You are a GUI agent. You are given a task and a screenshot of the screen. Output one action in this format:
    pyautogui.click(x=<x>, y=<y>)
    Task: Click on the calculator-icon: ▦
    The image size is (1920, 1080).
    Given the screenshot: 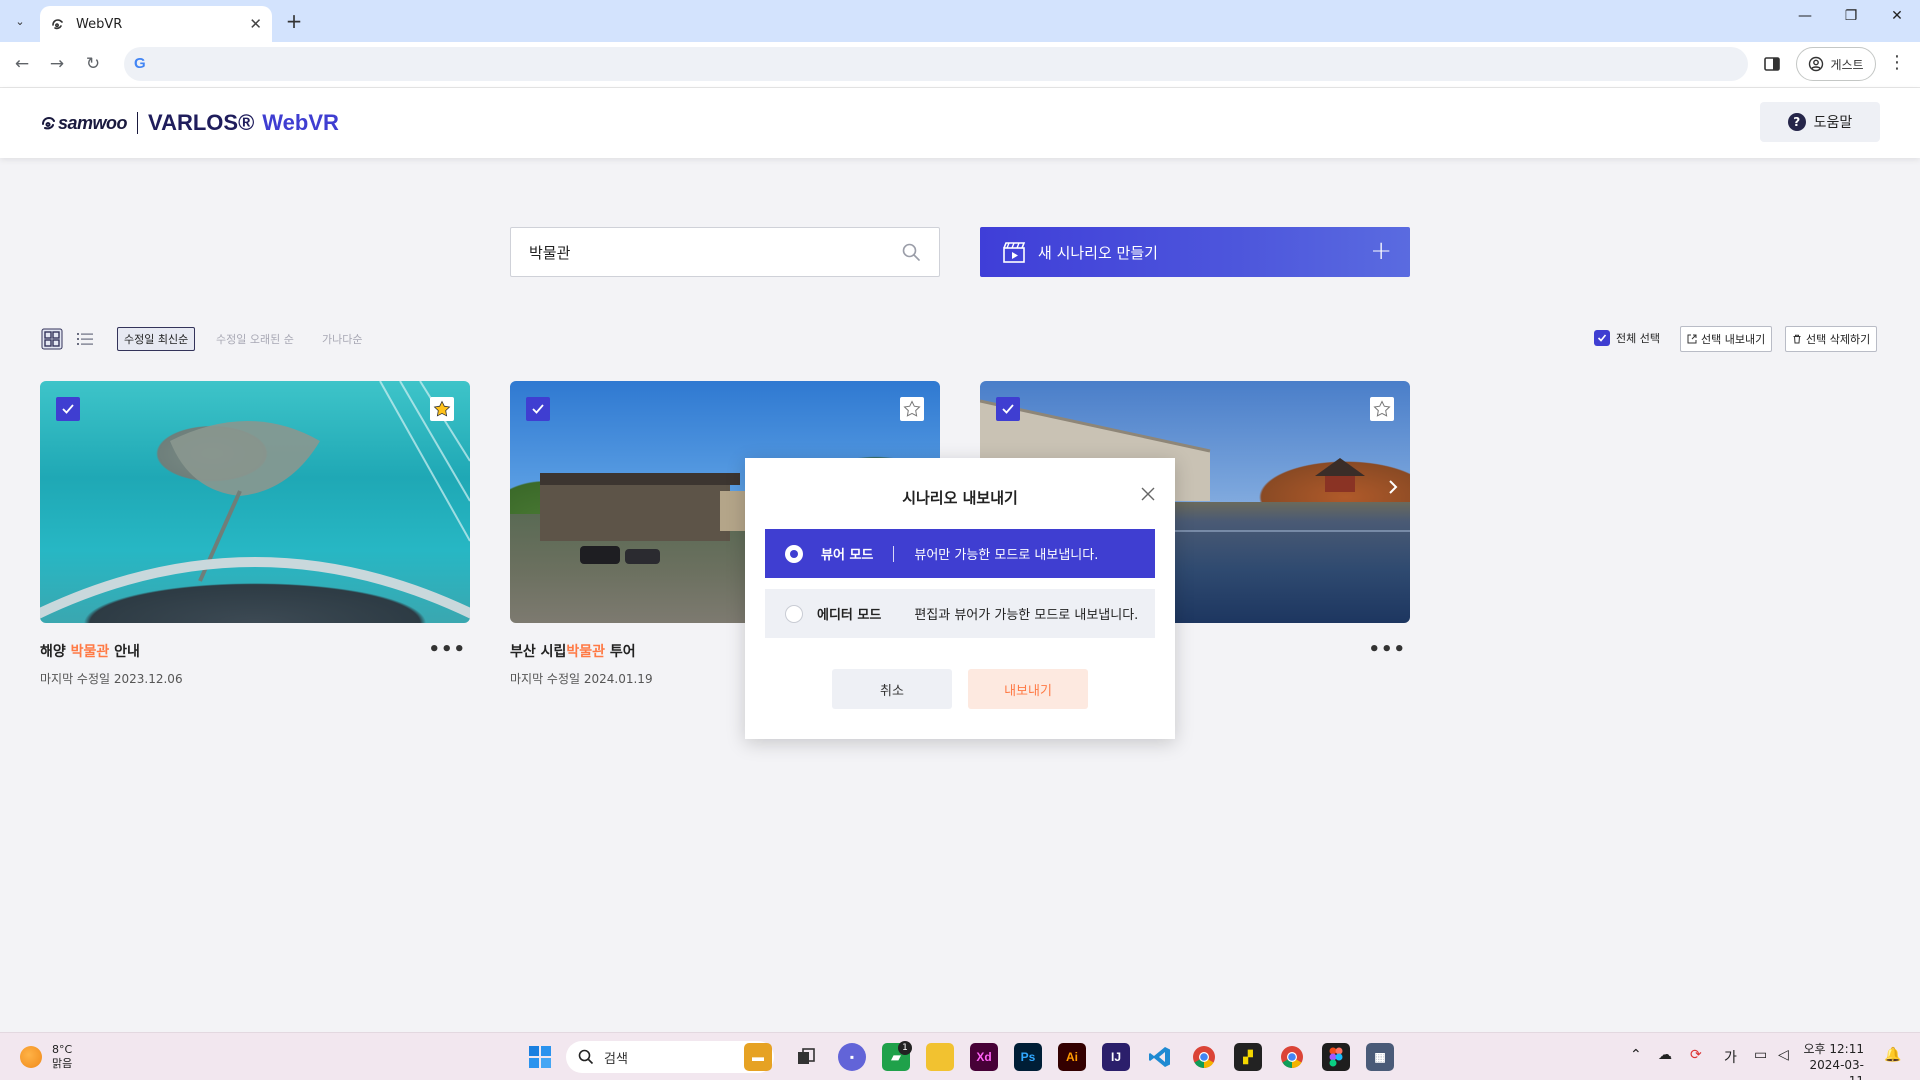 What is the action you would take?
    pyautogui.click(x=1380, y=1057)
    